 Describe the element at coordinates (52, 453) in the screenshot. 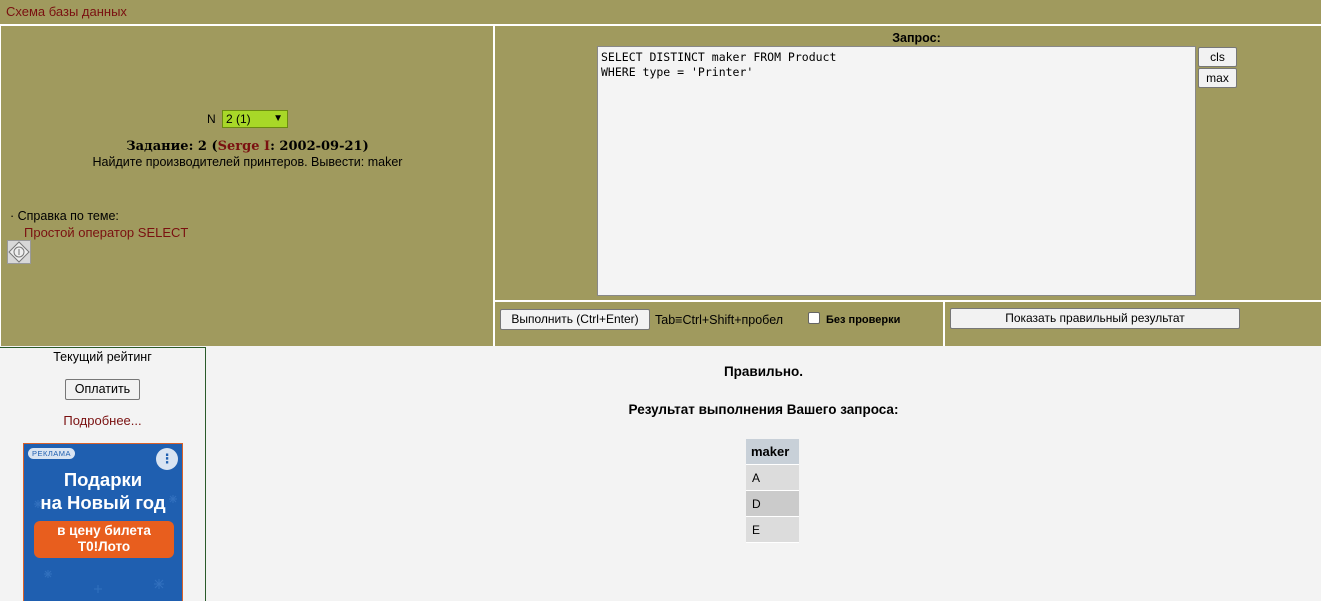

I see `ad-badge: РЕКЛАМА` at that location.